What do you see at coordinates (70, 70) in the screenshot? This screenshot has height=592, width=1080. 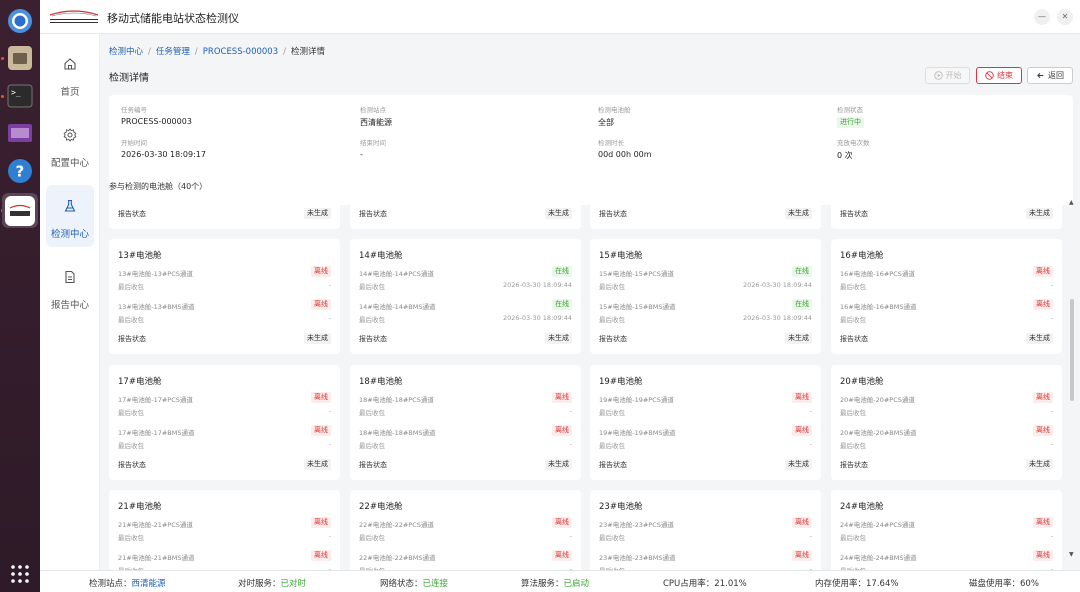 I see `home-icon` at bounding box center [70, 70].